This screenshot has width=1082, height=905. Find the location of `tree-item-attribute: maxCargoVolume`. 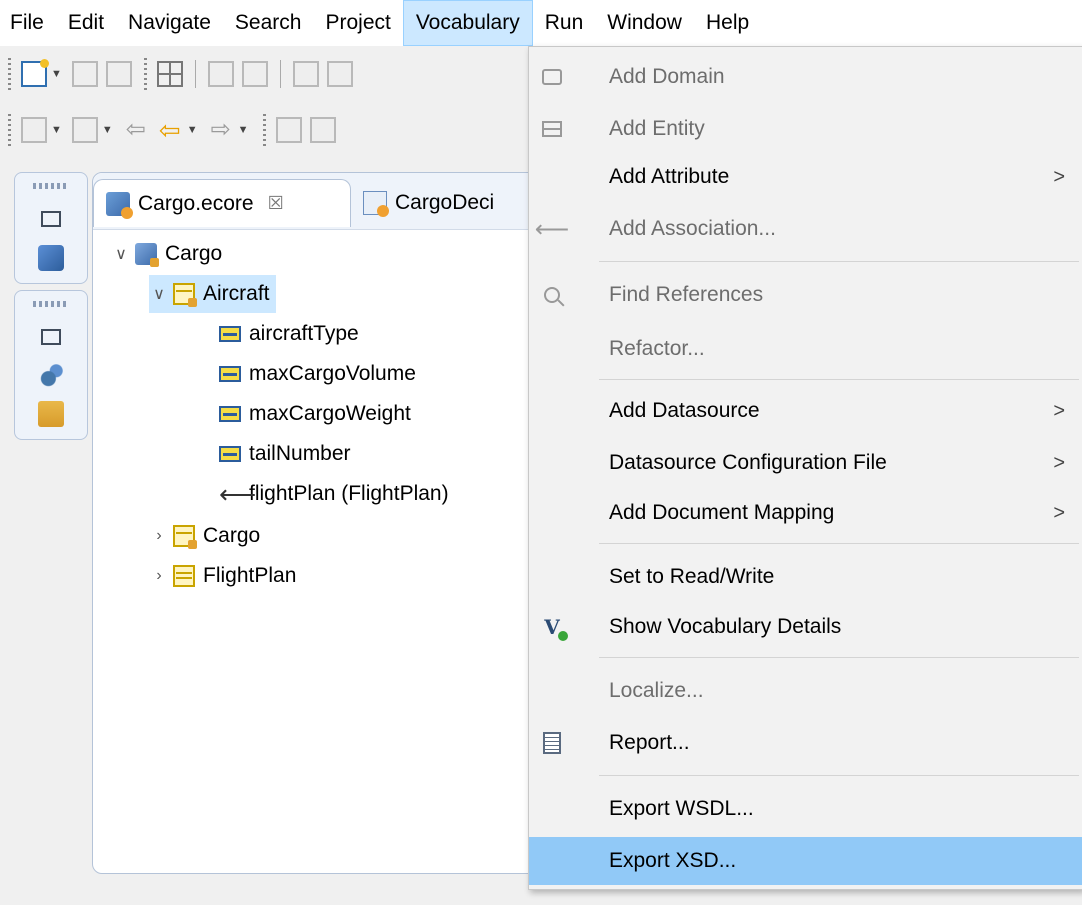

tree-item-attribute: maxCargoVolume is located at coordinates (317, 374).